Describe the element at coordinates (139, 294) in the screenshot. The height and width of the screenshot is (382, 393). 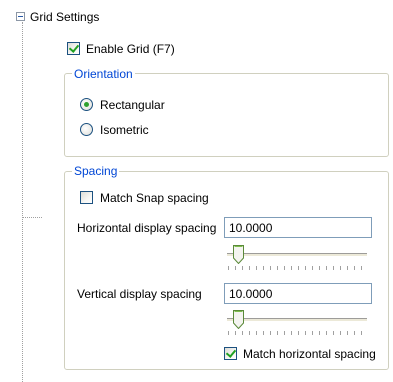
I see `vertical-spacing-label: Vertical display spacing` at that location.